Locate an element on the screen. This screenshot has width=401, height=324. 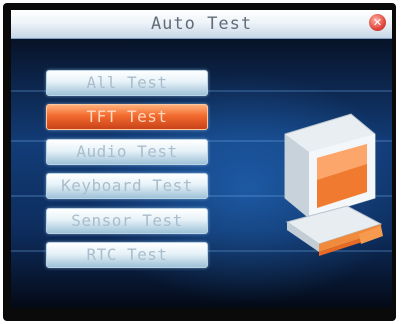
menu-item-sensor-test: Sensor Test is located at coordinates (127, 220).